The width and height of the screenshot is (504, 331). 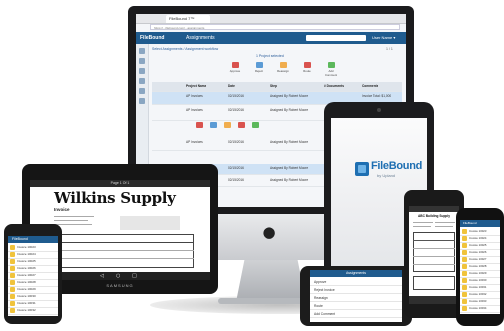 What do you see at coordinates (434, 209) in the screenshot?
I see `status-bar` at bounding box center [434, 209].